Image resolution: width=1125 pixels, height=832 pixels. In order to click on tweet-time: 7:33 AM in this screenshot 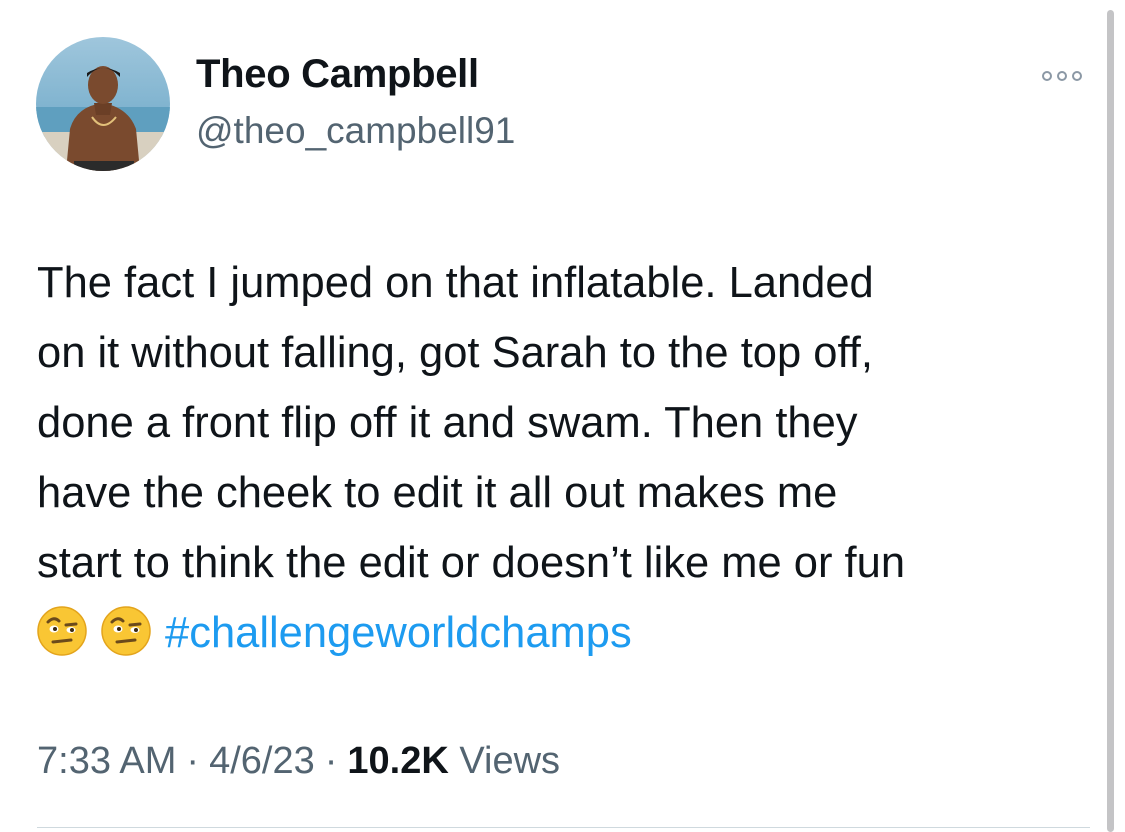, I will do `click(106, 761)`.